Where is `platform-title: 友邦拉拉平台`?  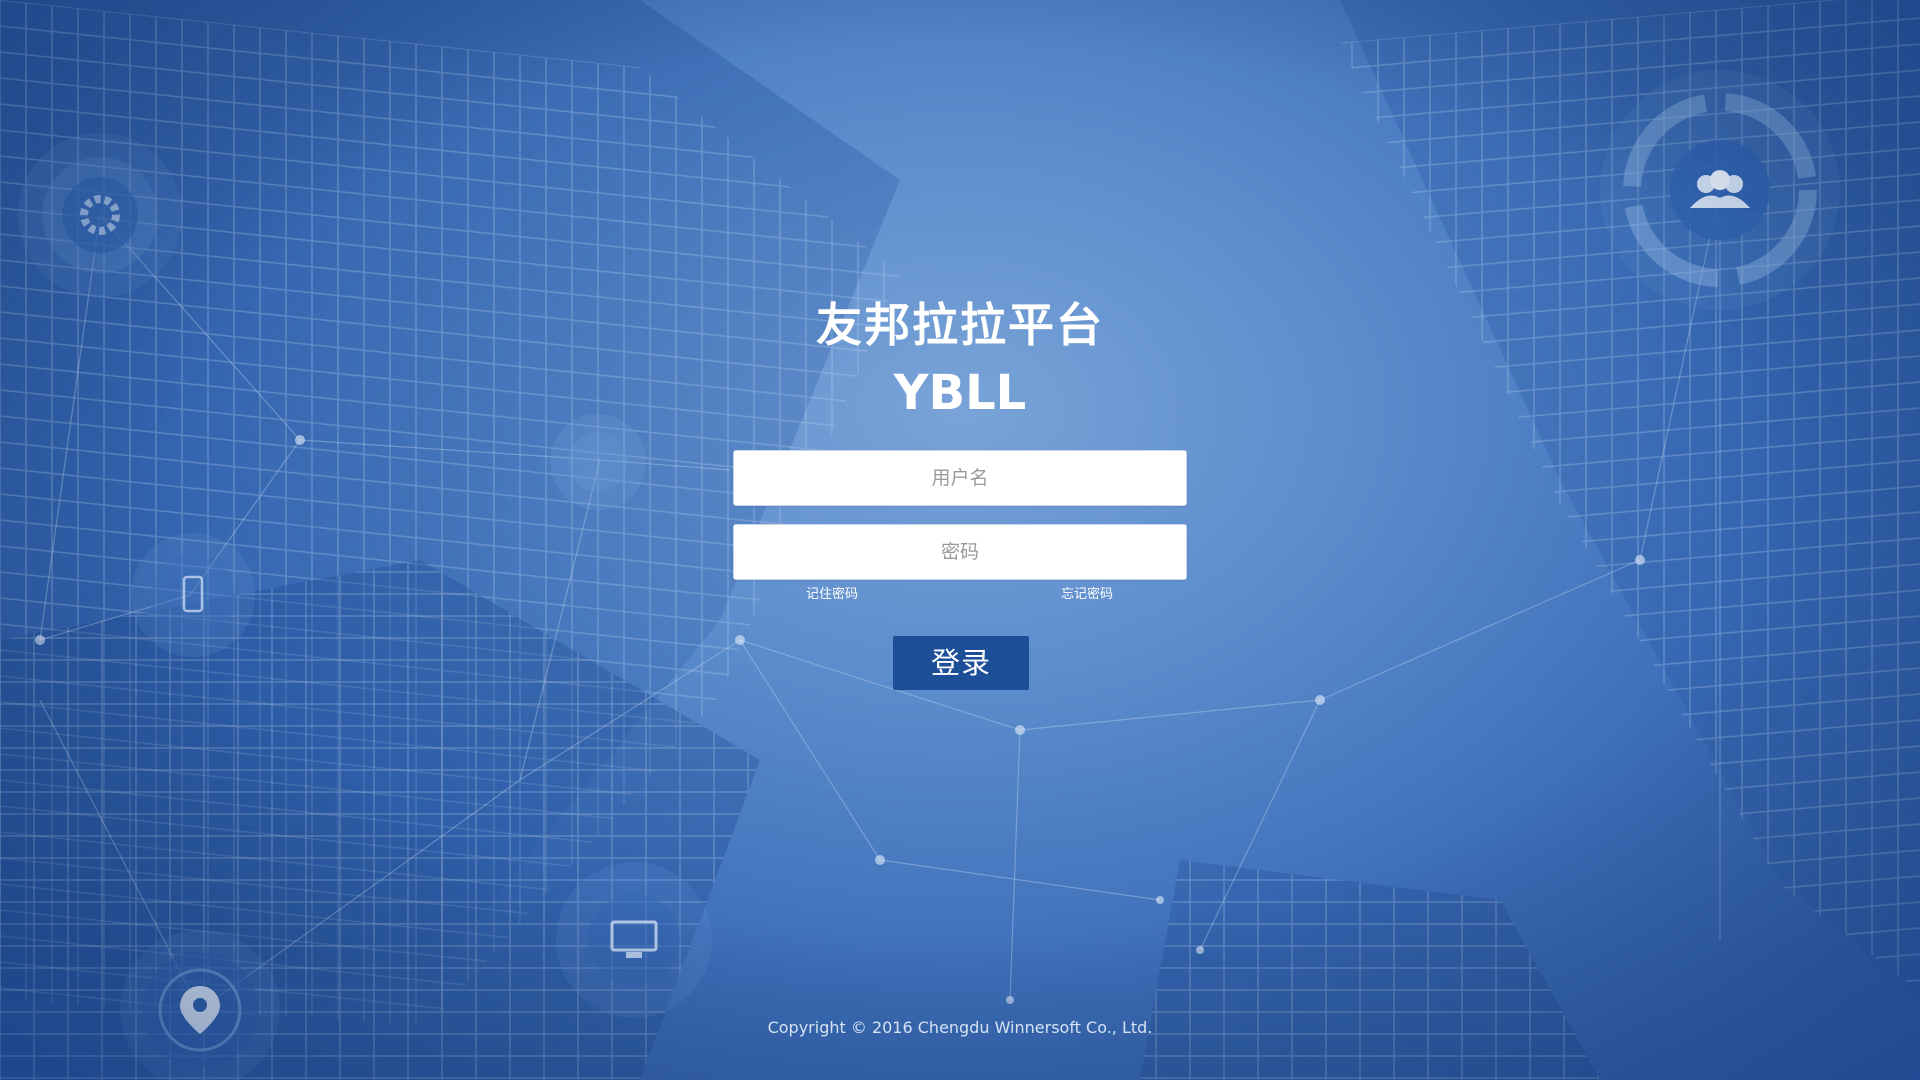
platform-title: 友邦拉拉平台 is located at coordinates (960, 325).